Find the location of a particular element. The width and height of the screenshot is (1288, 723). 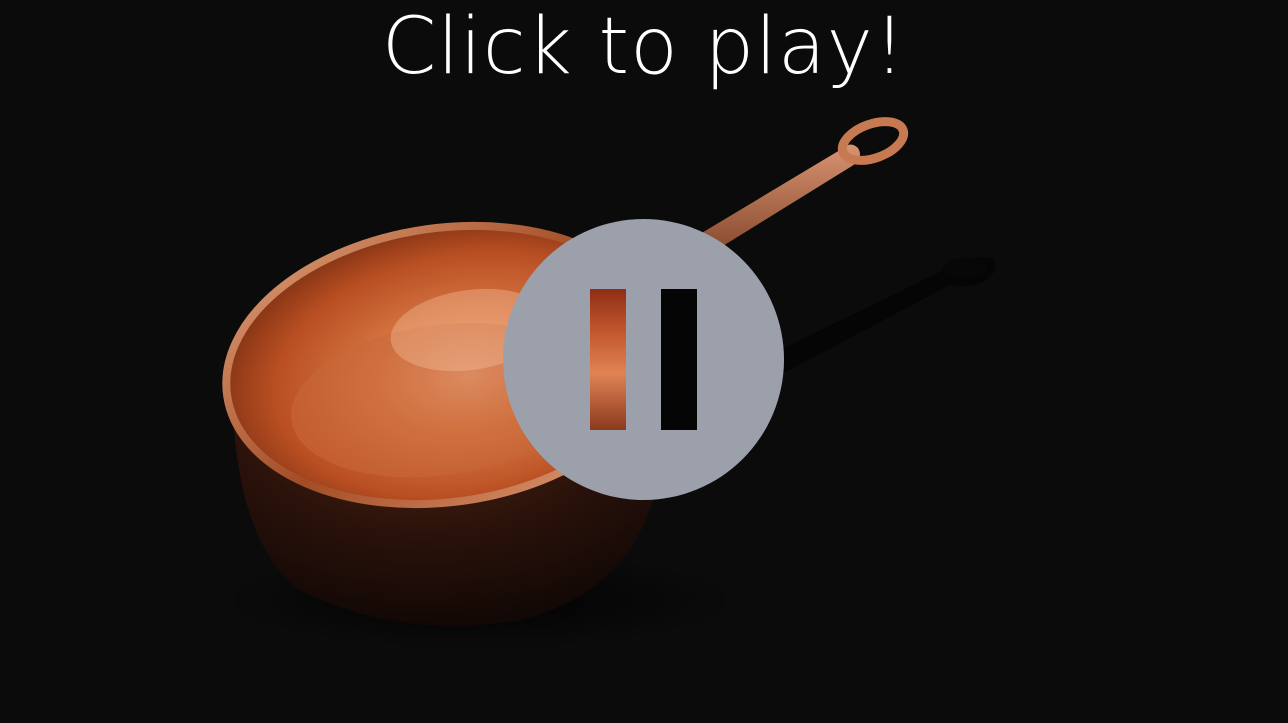

play-pause-button is located at coordinates (643, 359).